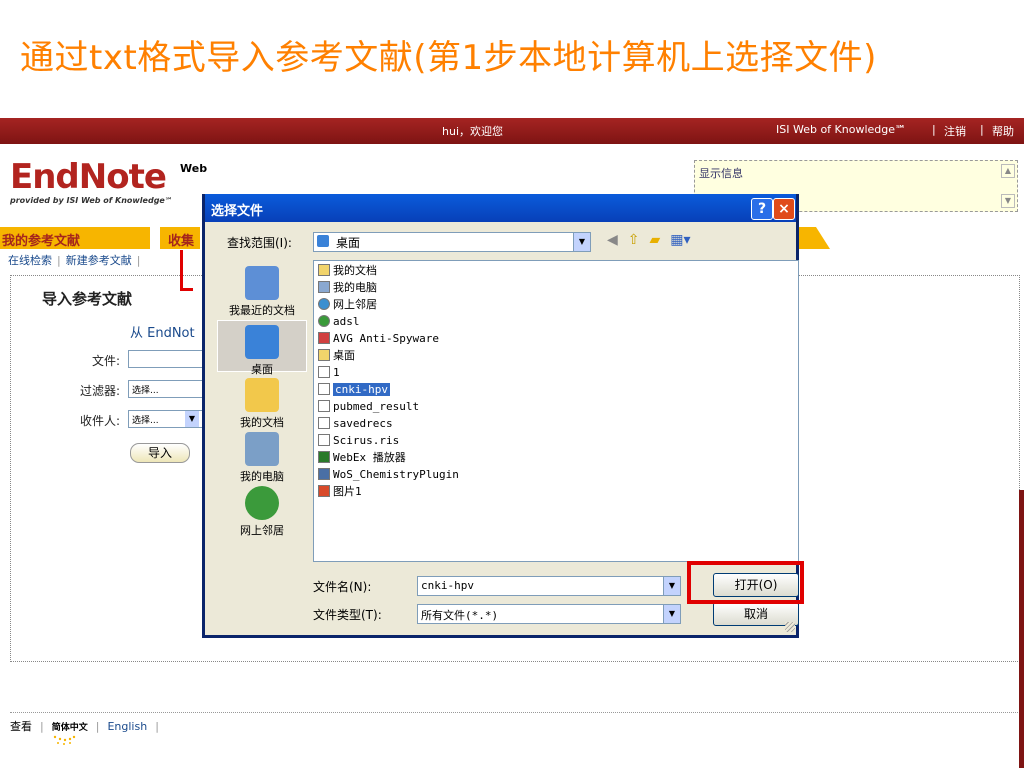  Describe the element at coordinates (21, 726) in the screenshot. I see `view-label: 查看` at that location.